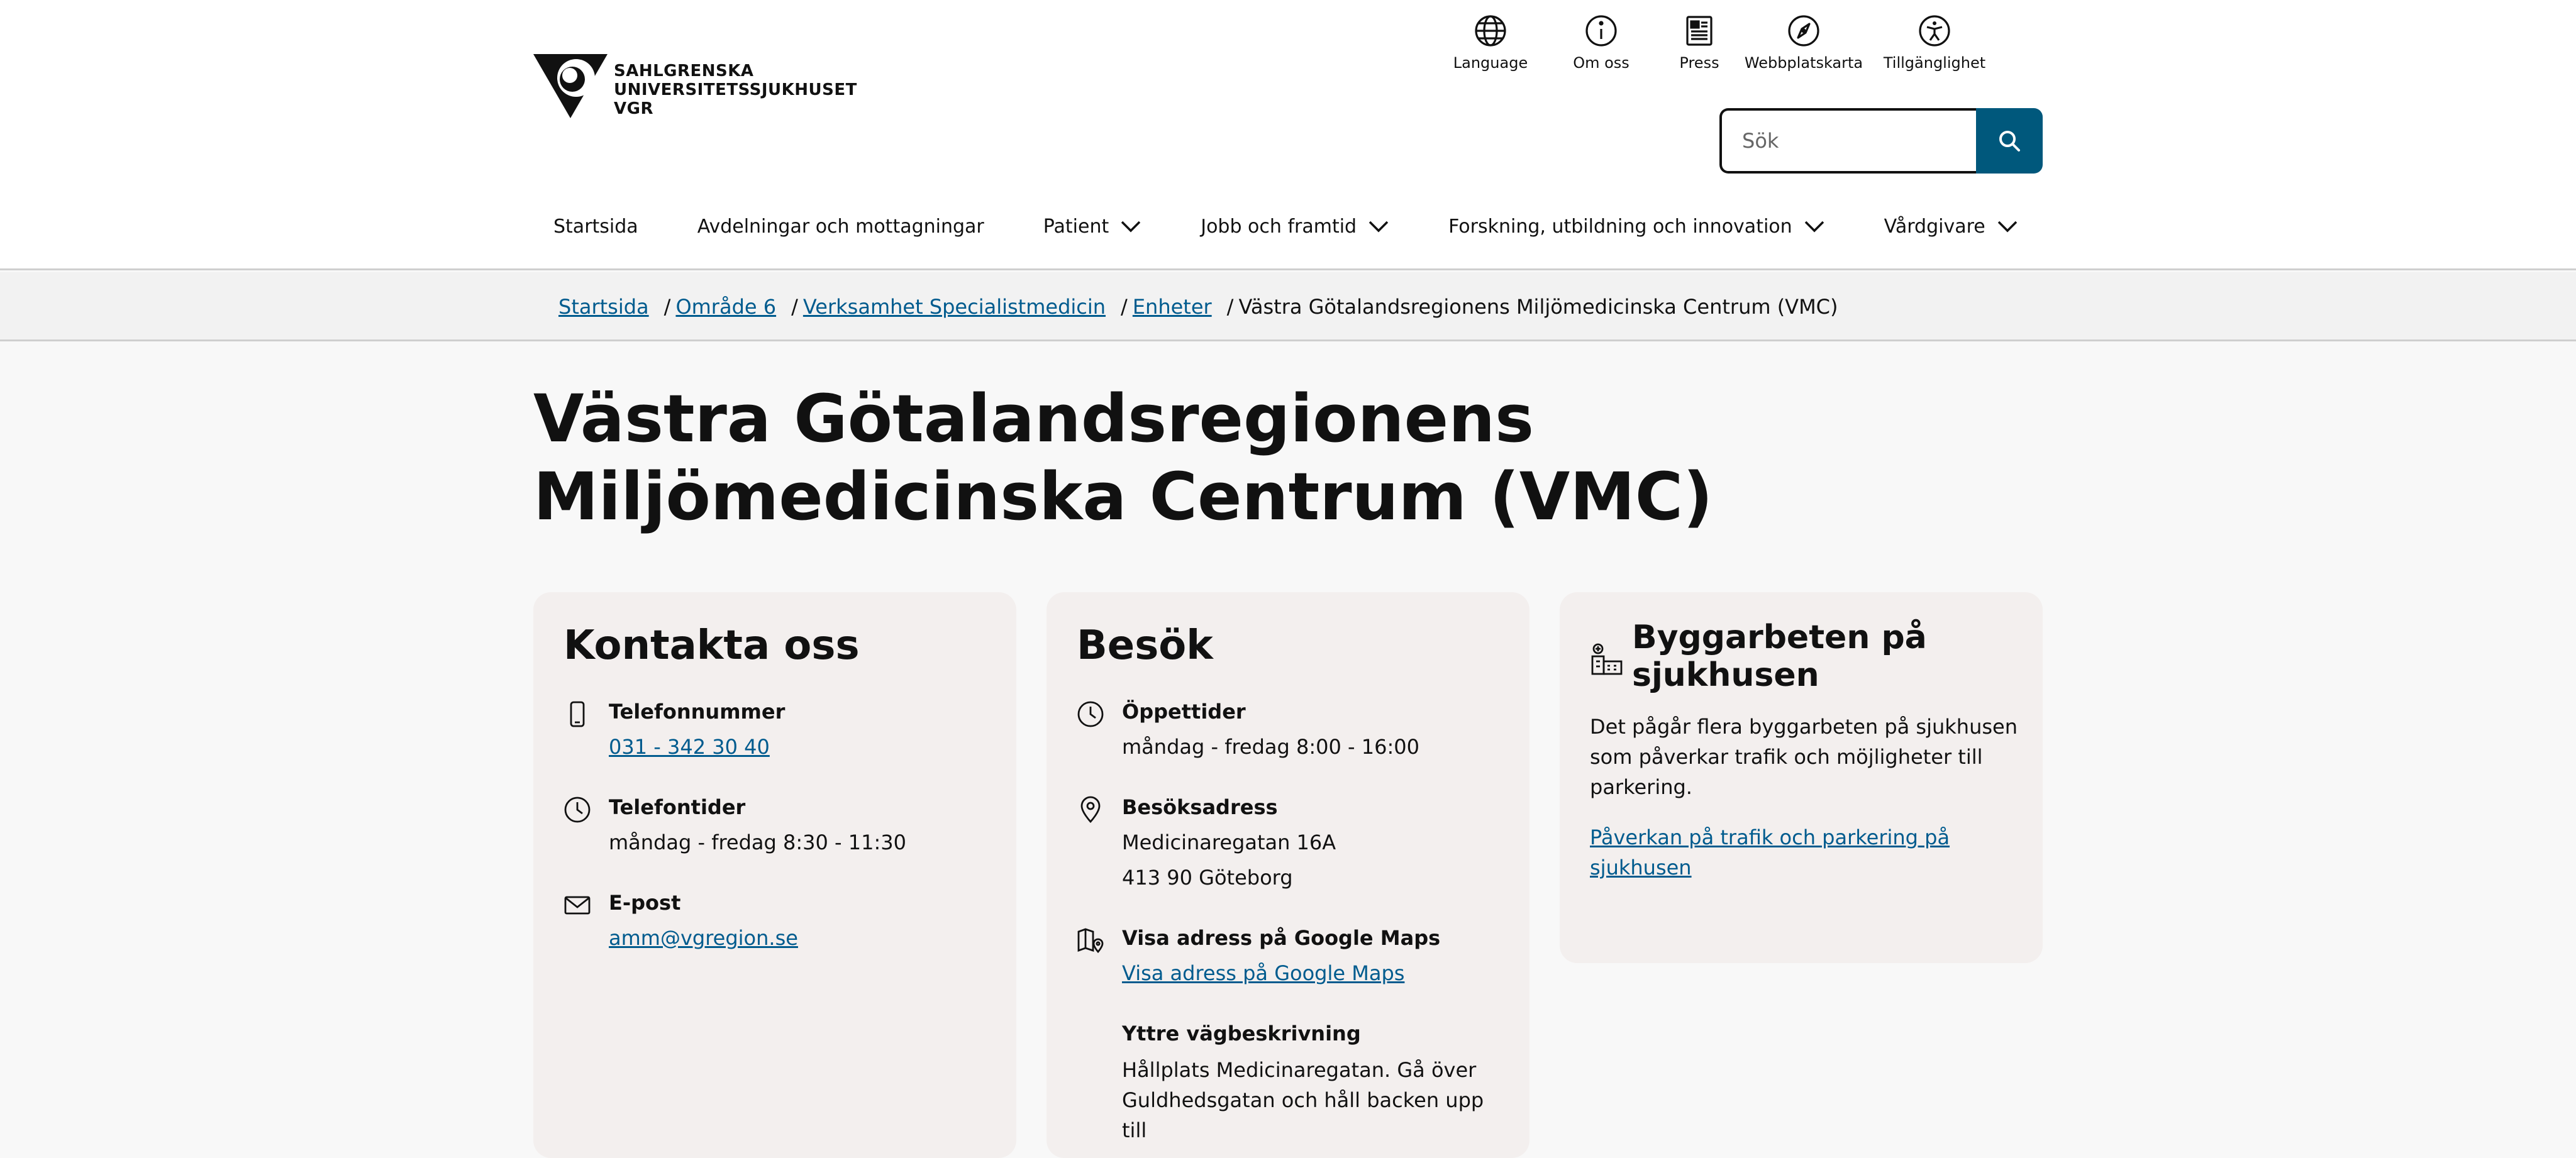 The height and width of the screenshot is (1158, 2576). I want to click on nav-item-label: Forskning, utbildning och innovation, so click(1620, 226).